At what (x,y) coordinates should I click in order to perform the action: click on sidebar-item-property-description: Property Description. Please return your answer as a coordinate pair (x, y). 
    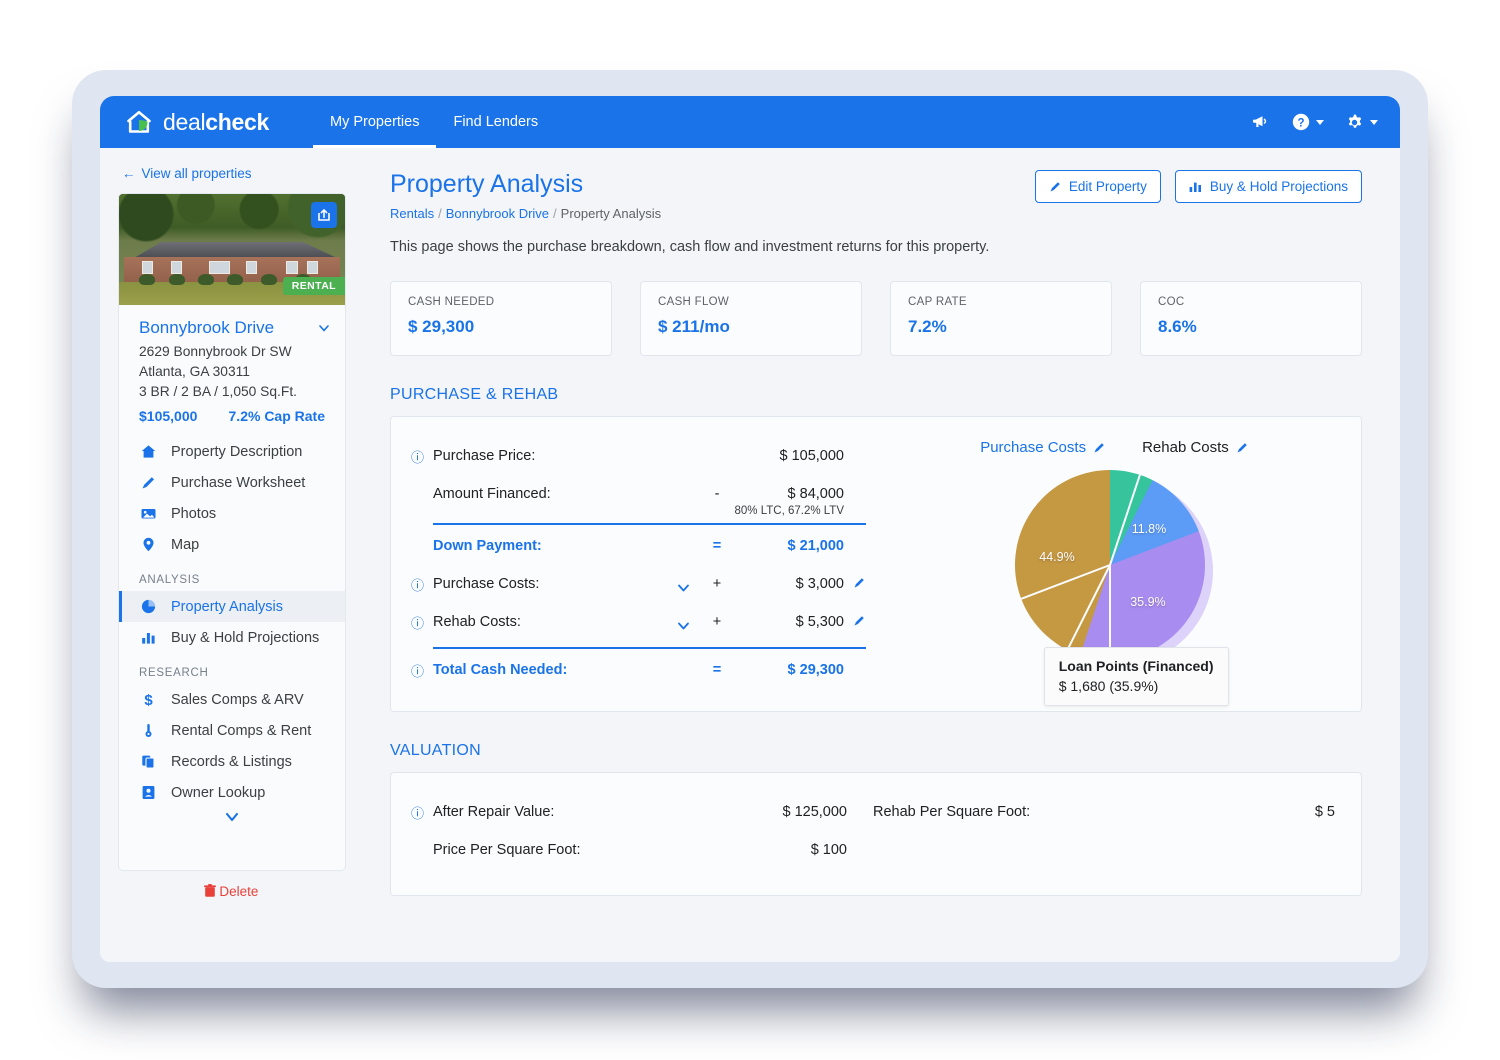
    Looking at the image, I should click on (232, 451).